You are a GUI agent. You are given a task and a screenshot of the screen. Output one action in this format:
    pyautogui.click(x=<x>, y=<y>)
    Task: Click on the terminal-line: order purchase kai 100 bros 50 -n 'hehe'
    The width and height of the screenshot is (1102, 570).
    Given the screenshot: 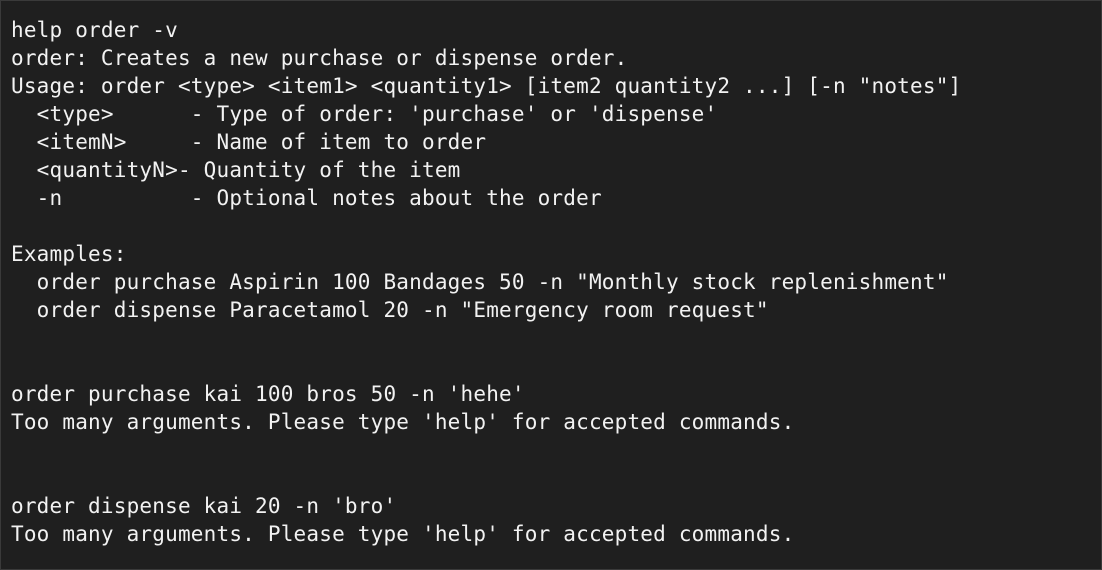 What is the action you would take?
    pyautogui.click(x=268, y=394)
    